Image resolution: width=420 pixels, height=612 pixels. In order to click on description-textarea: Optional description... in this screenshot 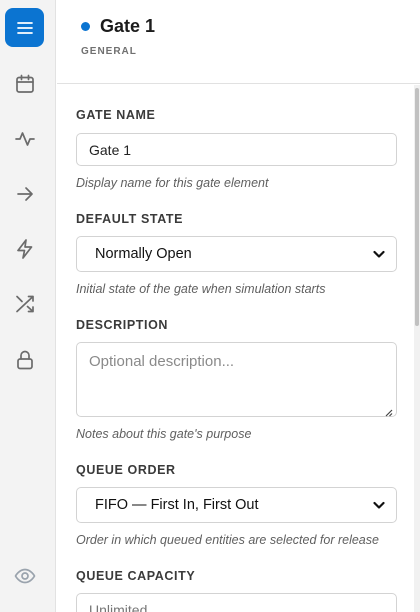, I will do `click(236, 379)`.